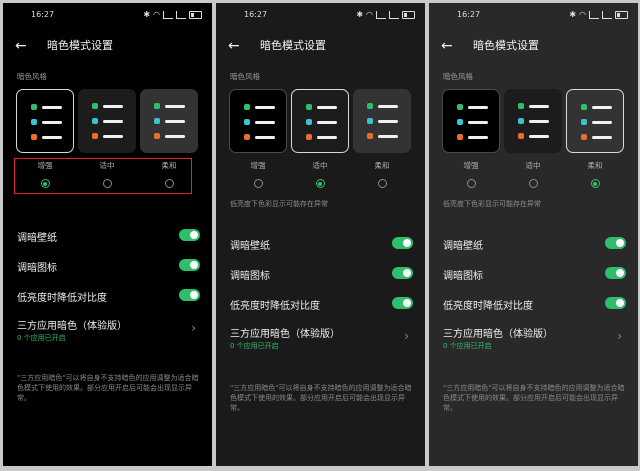 This screenshot has width=640, height=471. What do you see at coordinates (408, 14) in the screenshot?
I see `battery-icon` at bounding box center [408, 14].